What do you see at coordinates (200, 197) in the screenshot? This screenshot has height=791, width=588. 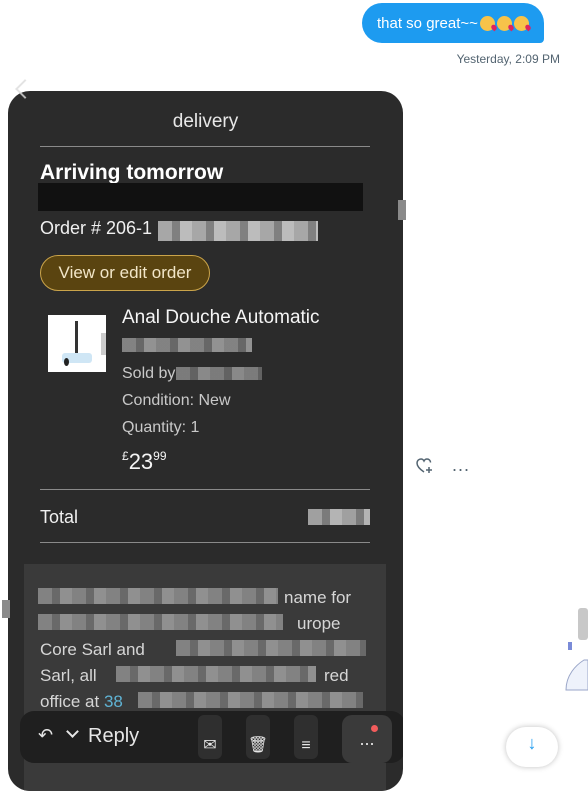 I see `redaction-block` at bounding box center [200, 197].